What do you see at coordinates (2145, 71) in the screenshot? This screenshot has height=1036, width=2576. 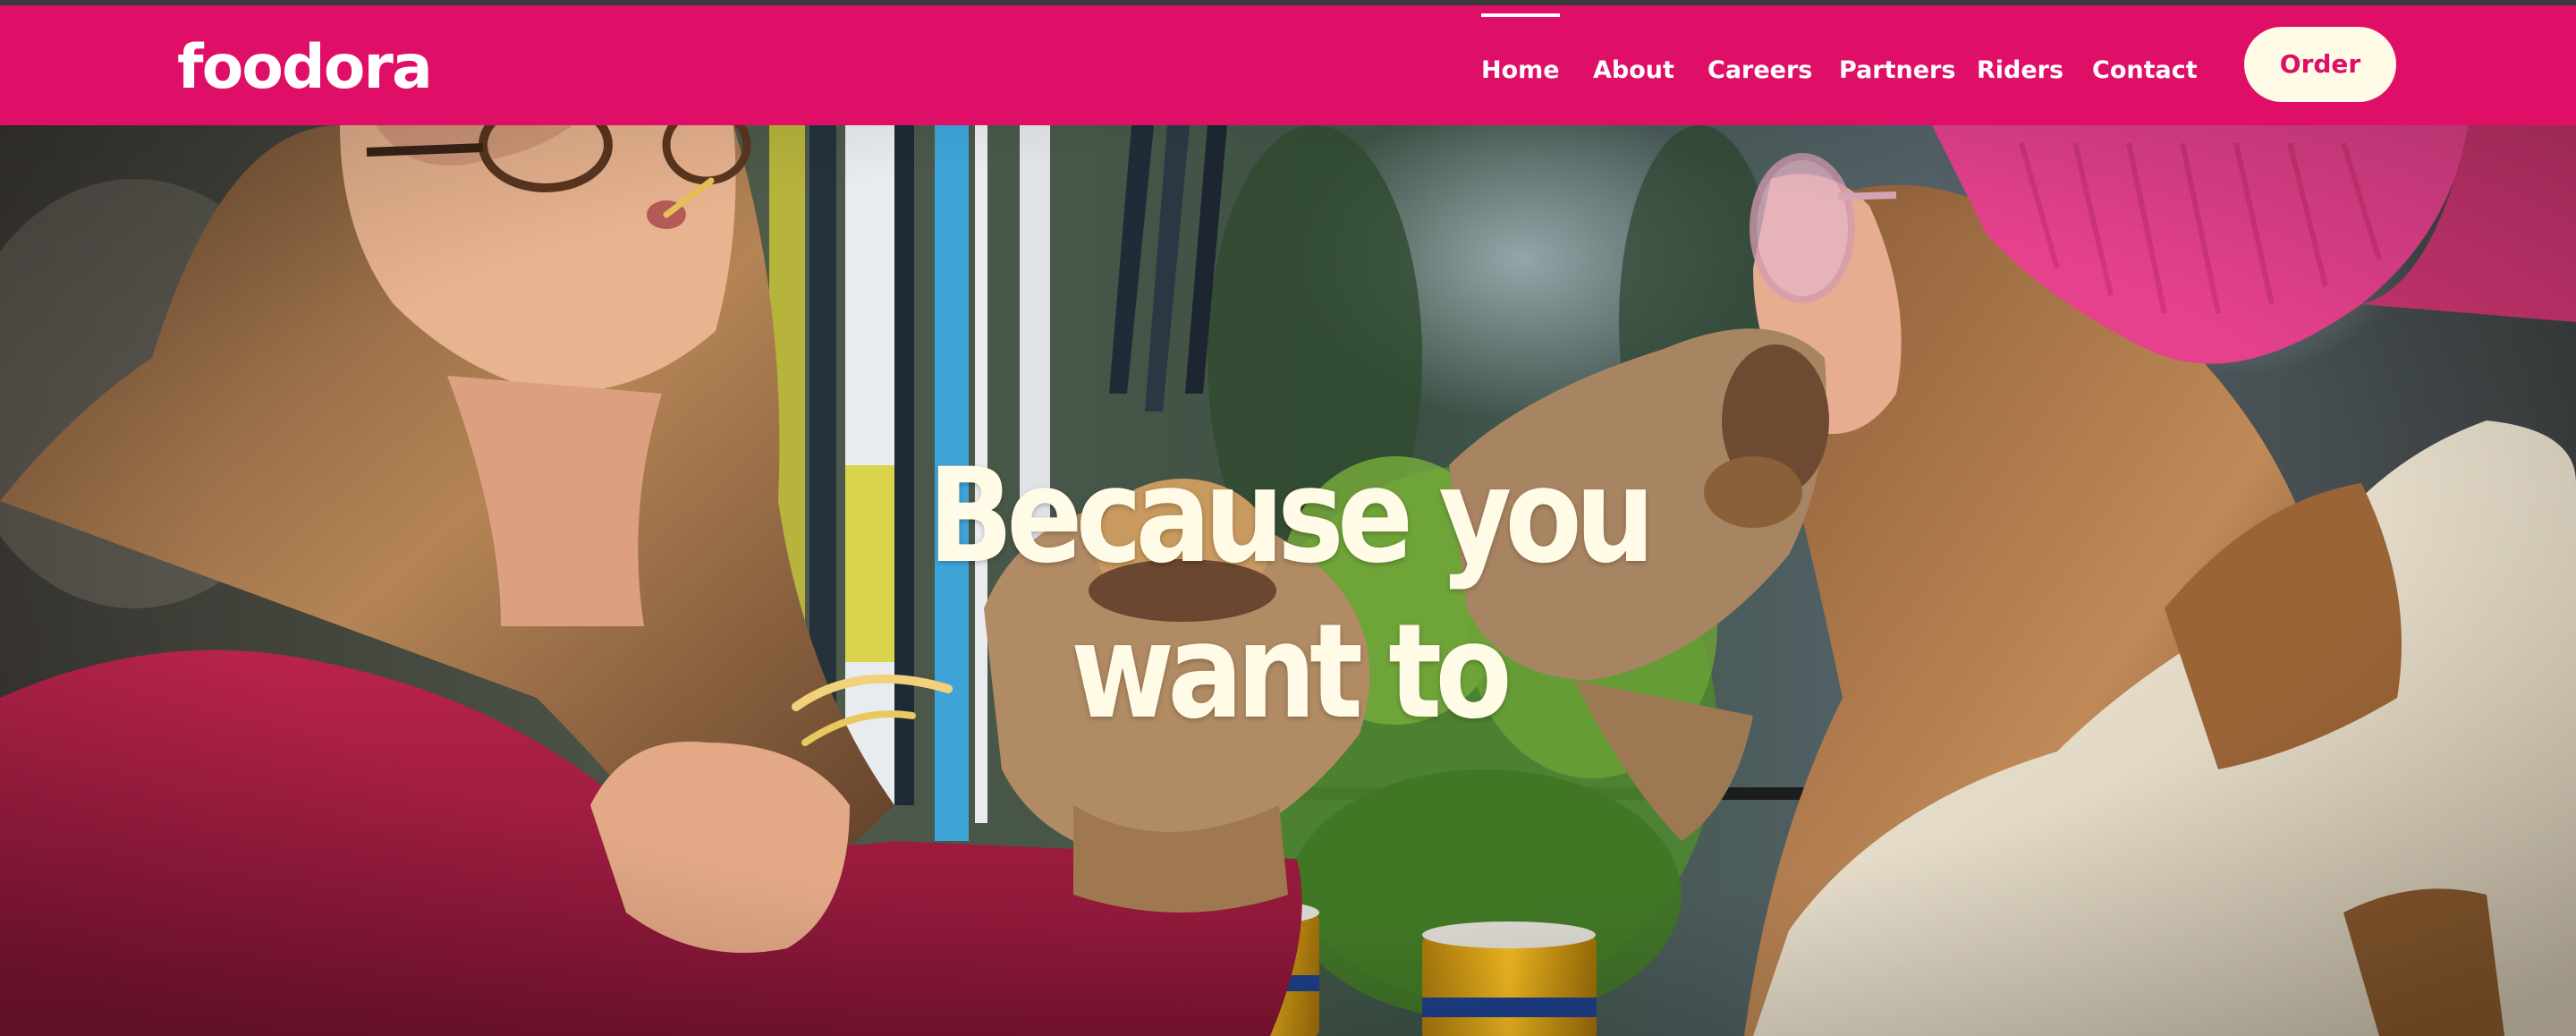 I see `nav-contact: Contact` at bounding box center [2145, 71].